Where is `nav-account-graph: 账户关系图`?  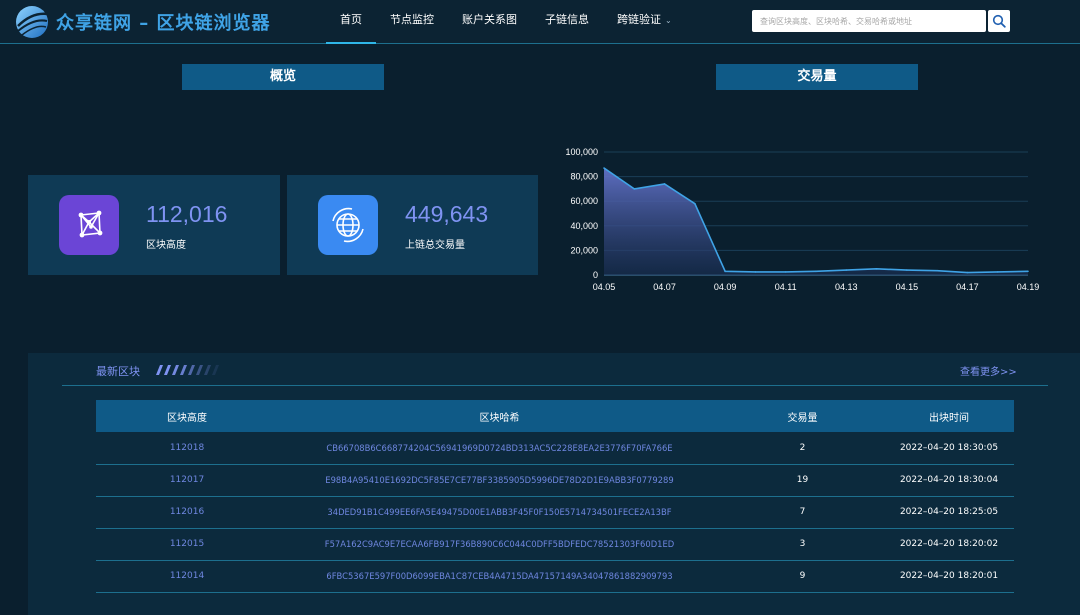 nav-account-graph: 账户关系图 is located at coordinates (489, 22).